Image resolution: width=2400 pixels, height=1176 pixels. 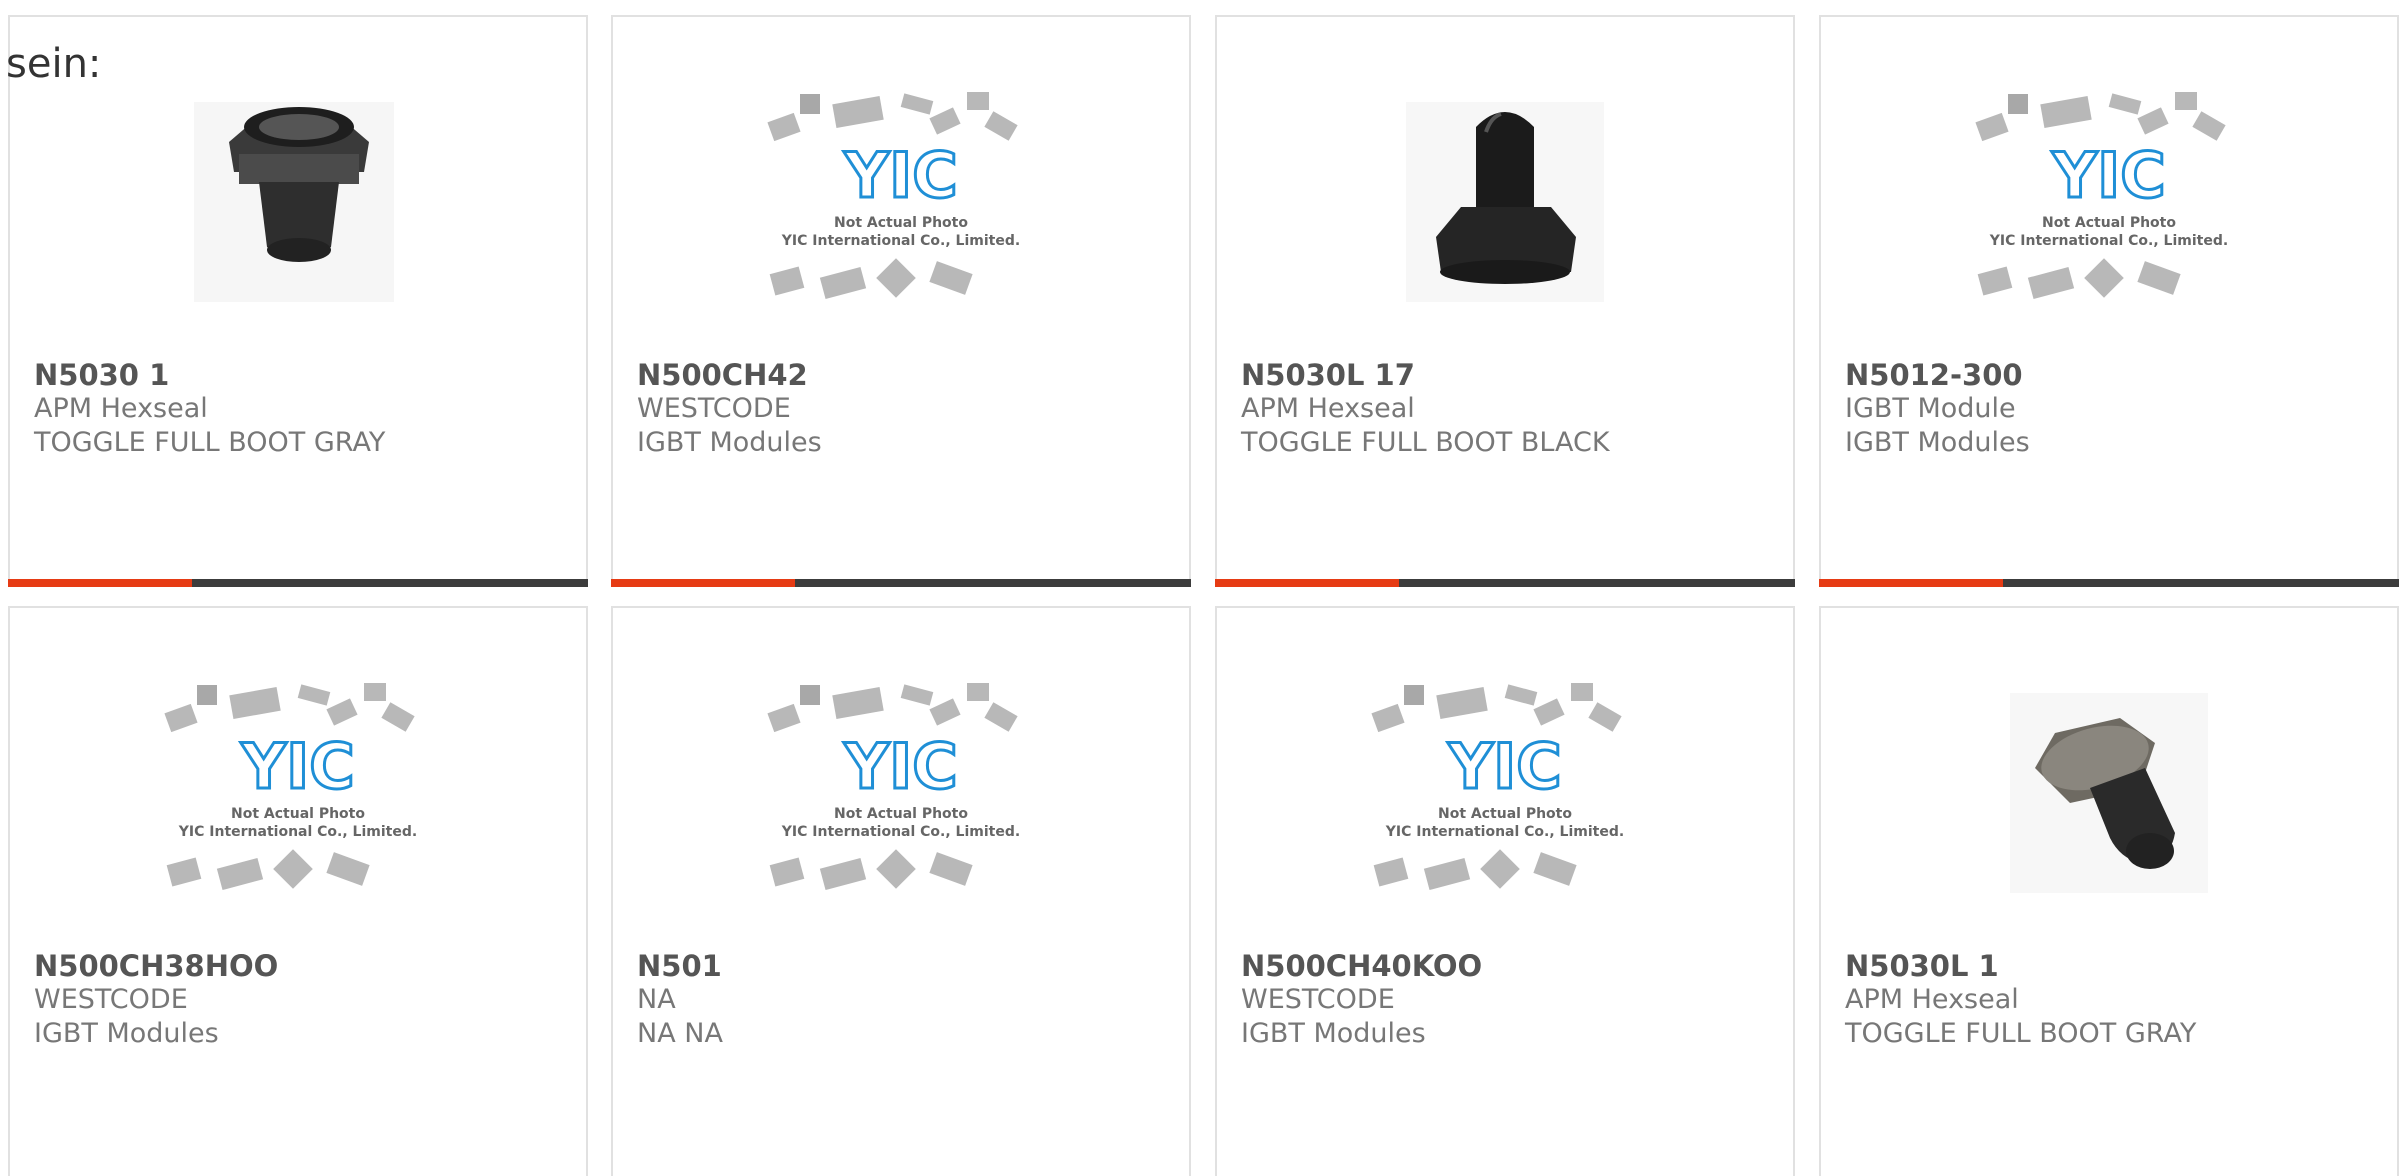 I want to click on manufacturer: IGBT Module, so click(x=1930, y=408).